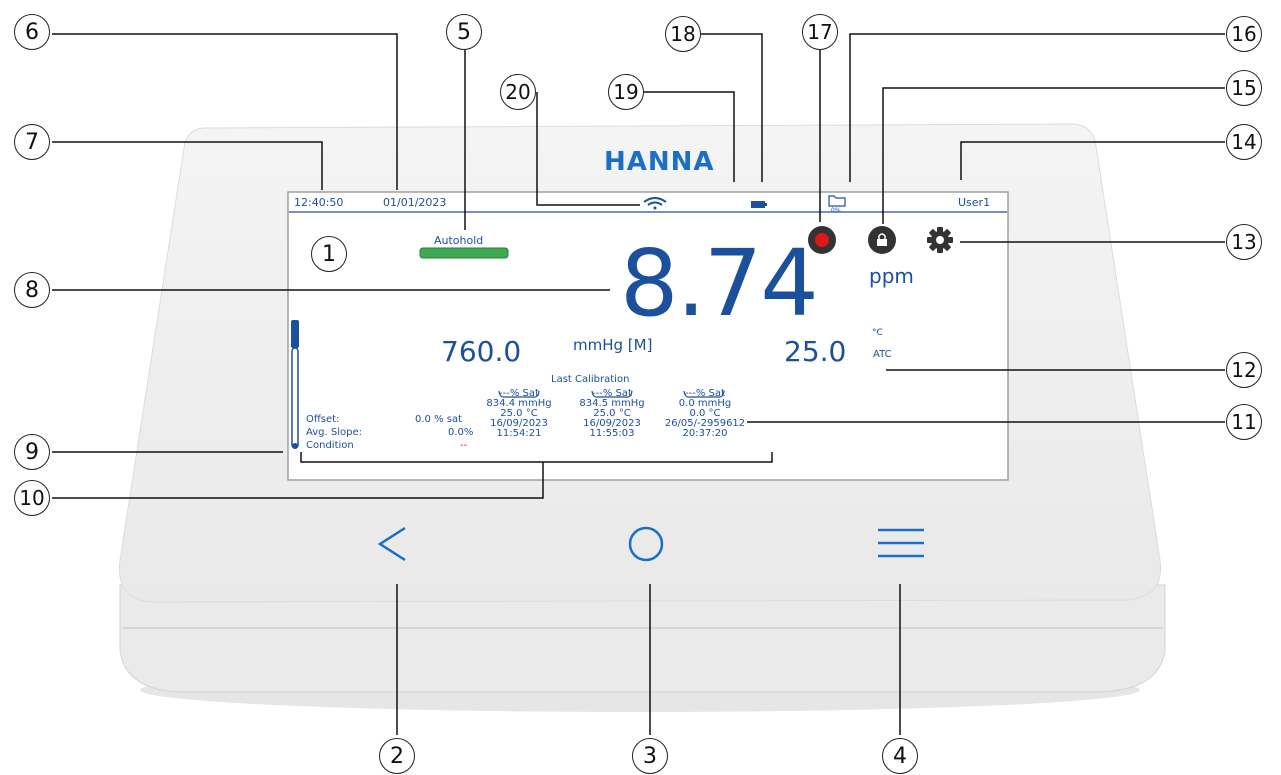 The width and height of the screenshot is (1281, 775). Describe the element at coordinates (940, 240) in the screenshot. I see `gear-icon` at that location.